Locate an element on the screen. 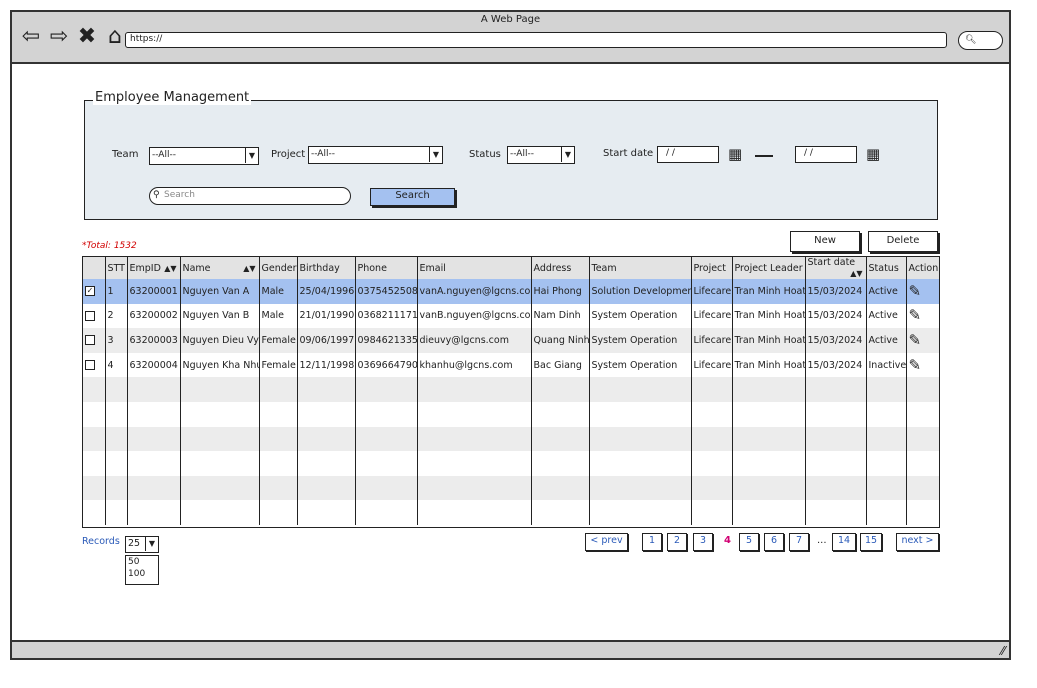 The width and height of the screenshot is (1037, 688). col-action: Action is located at coordinates (922, 268).